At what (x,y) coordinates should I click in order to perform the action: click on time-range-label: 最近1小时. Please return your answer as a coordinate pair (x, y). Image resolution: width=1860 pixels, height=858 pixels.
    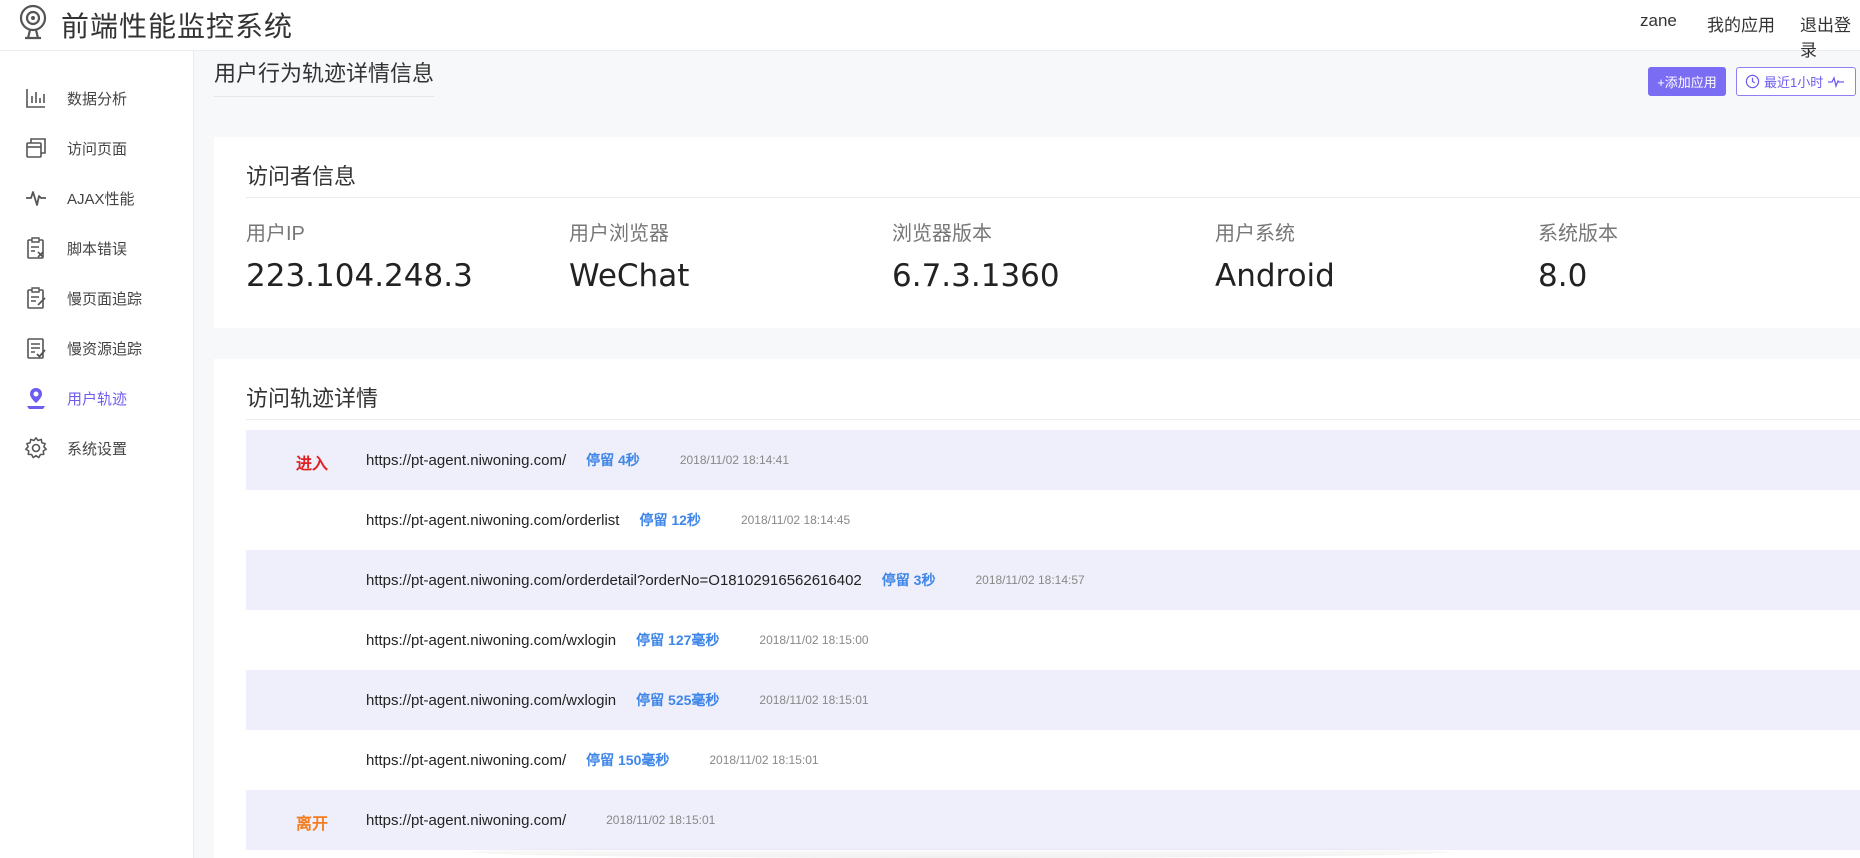
    Looking at the image, I should click on (1794, 82).